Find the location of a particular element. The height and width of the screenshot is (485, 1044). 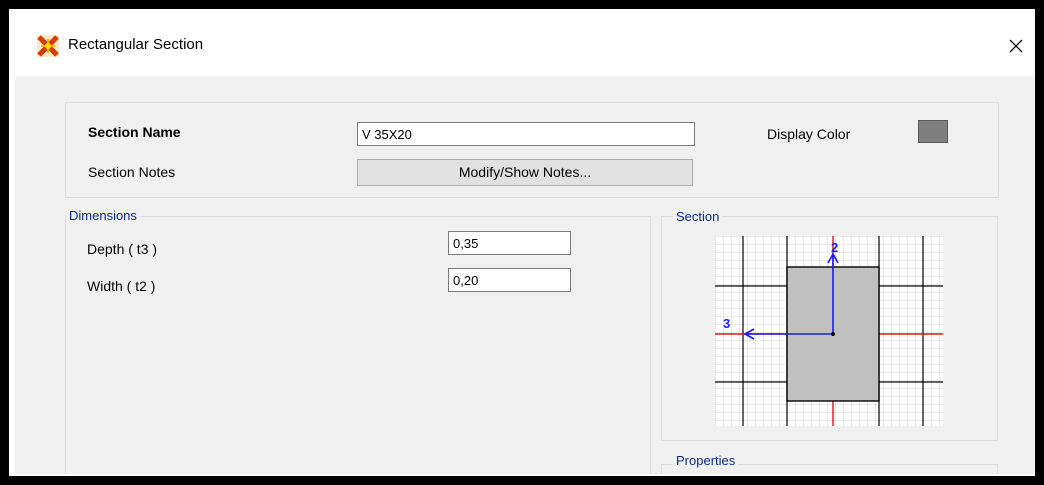

width-label: Width ( t2 ) is located at coordinates (121, 286).